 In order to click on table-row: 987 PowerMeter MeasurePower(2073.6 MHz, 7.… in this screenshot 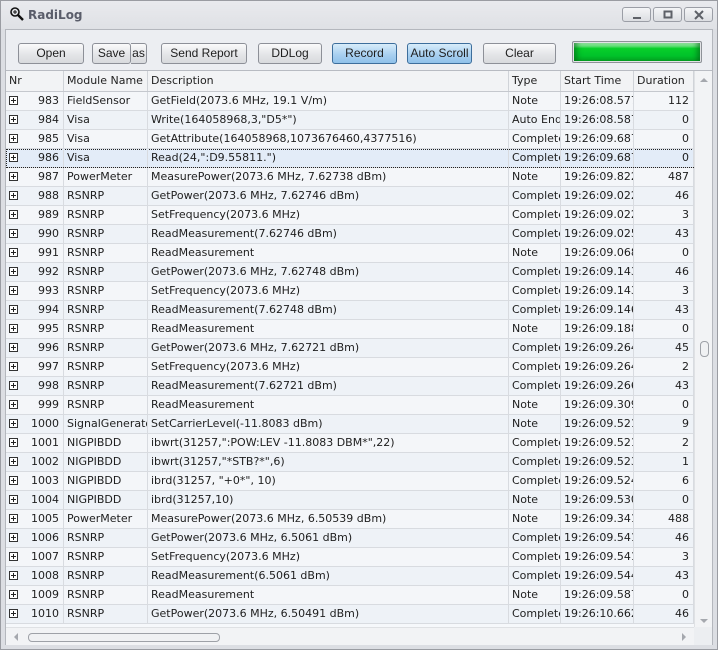, I will do `click(350, 177)`.